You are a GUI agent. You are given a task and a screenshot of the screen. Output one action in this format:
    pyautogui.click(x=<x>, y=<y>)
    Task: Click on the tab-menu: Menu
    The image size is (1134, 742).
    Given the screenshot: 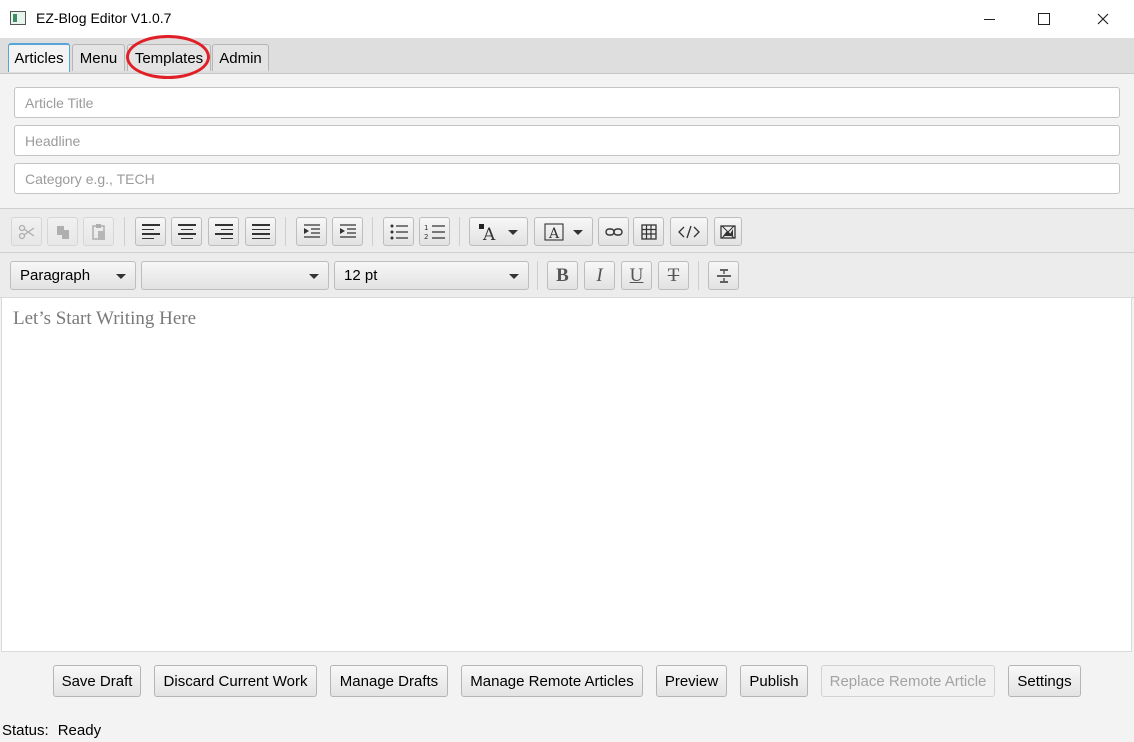 What is the action you would take?
    pyautogui.click(x=98, y=57)
    